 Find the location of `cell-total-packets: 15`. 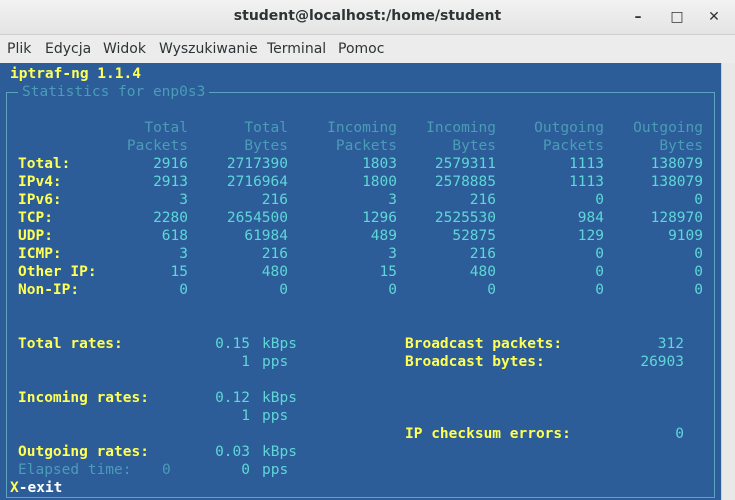

cell-total-packets: 15 is located at coordinates (179, 272).